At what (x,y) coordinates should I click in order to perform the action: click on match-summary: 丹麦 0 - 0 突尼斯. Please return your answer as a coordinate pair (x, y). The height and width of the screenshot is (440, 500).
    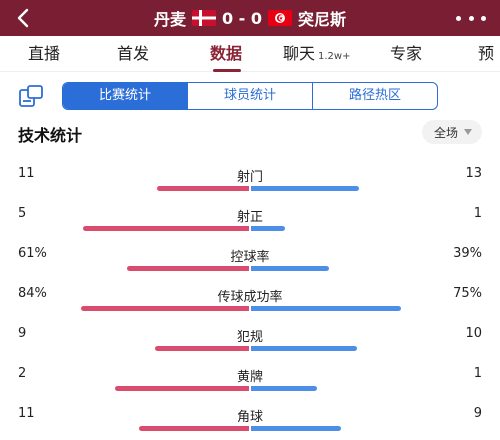
    Looking at the image, I should click on (250, 18).